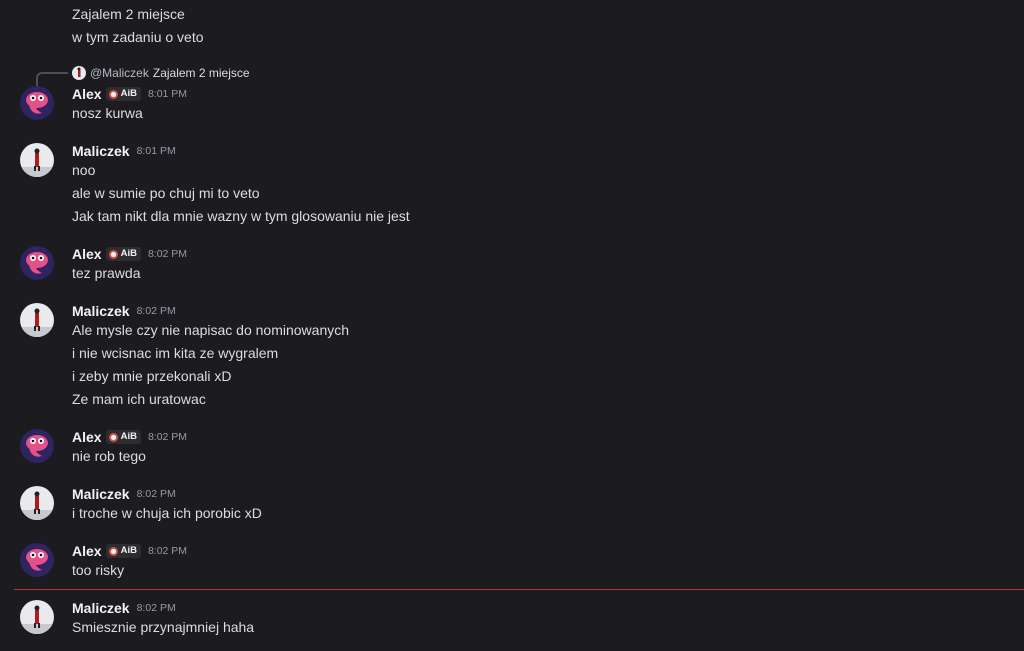 This screenshot has height=651, width=1024. What do you see at coordinates (52, 79) in the screenshot?
I see `reply-connector` at bounding box center [52, 79].